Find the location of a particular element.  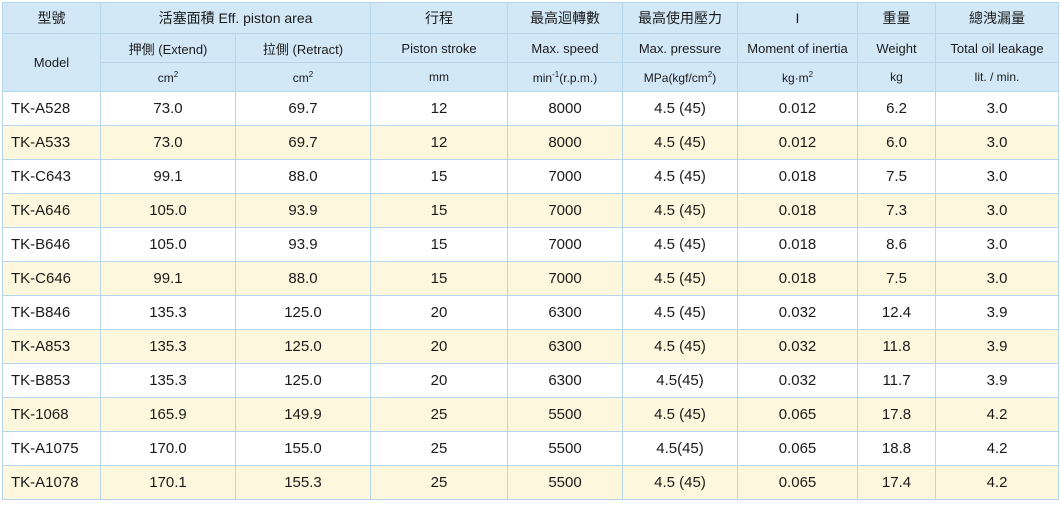

unit-extend-exp: 2 is located at coordinates (176, 74).